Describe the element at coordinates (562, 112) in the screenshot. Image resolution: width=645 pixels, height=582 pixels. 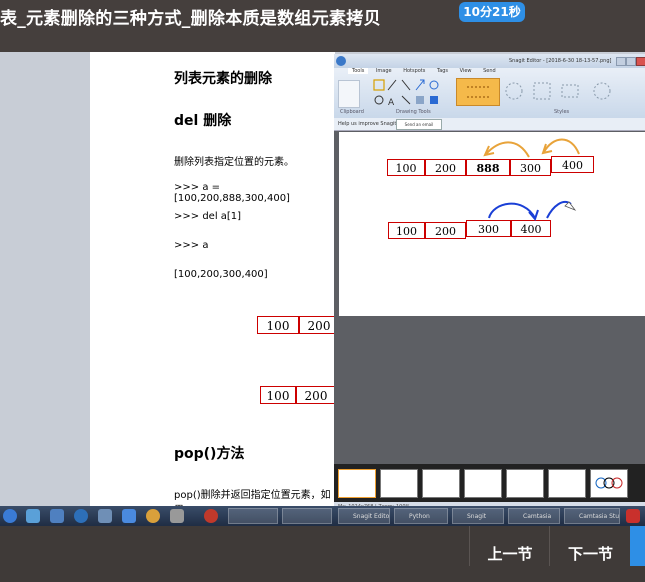
I see `group-styles: Styles` at that location.